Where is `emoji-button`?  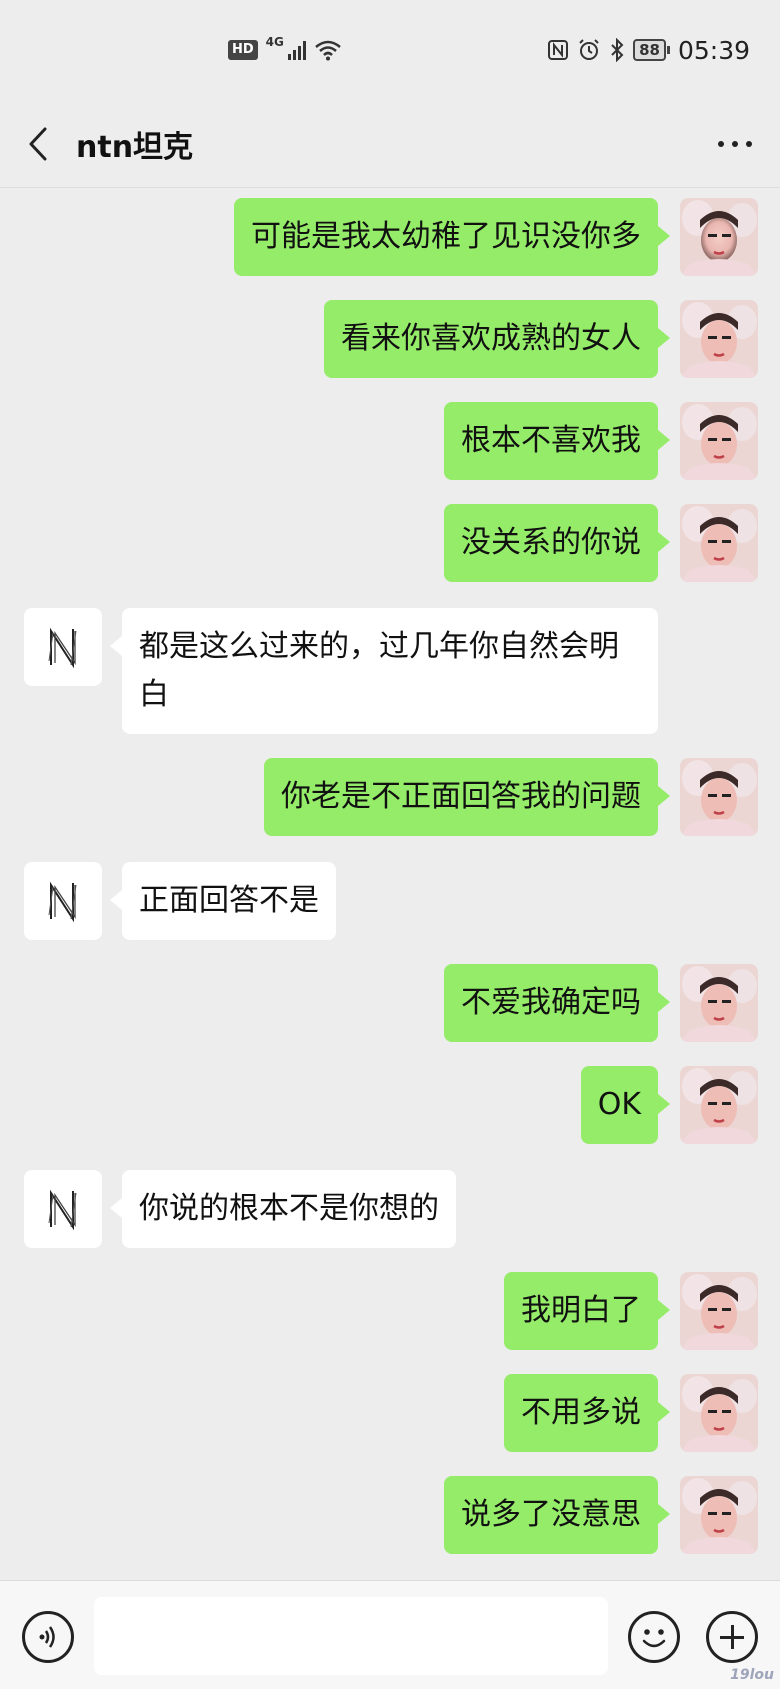
emoji-button is located at coordinates (654, 1637).